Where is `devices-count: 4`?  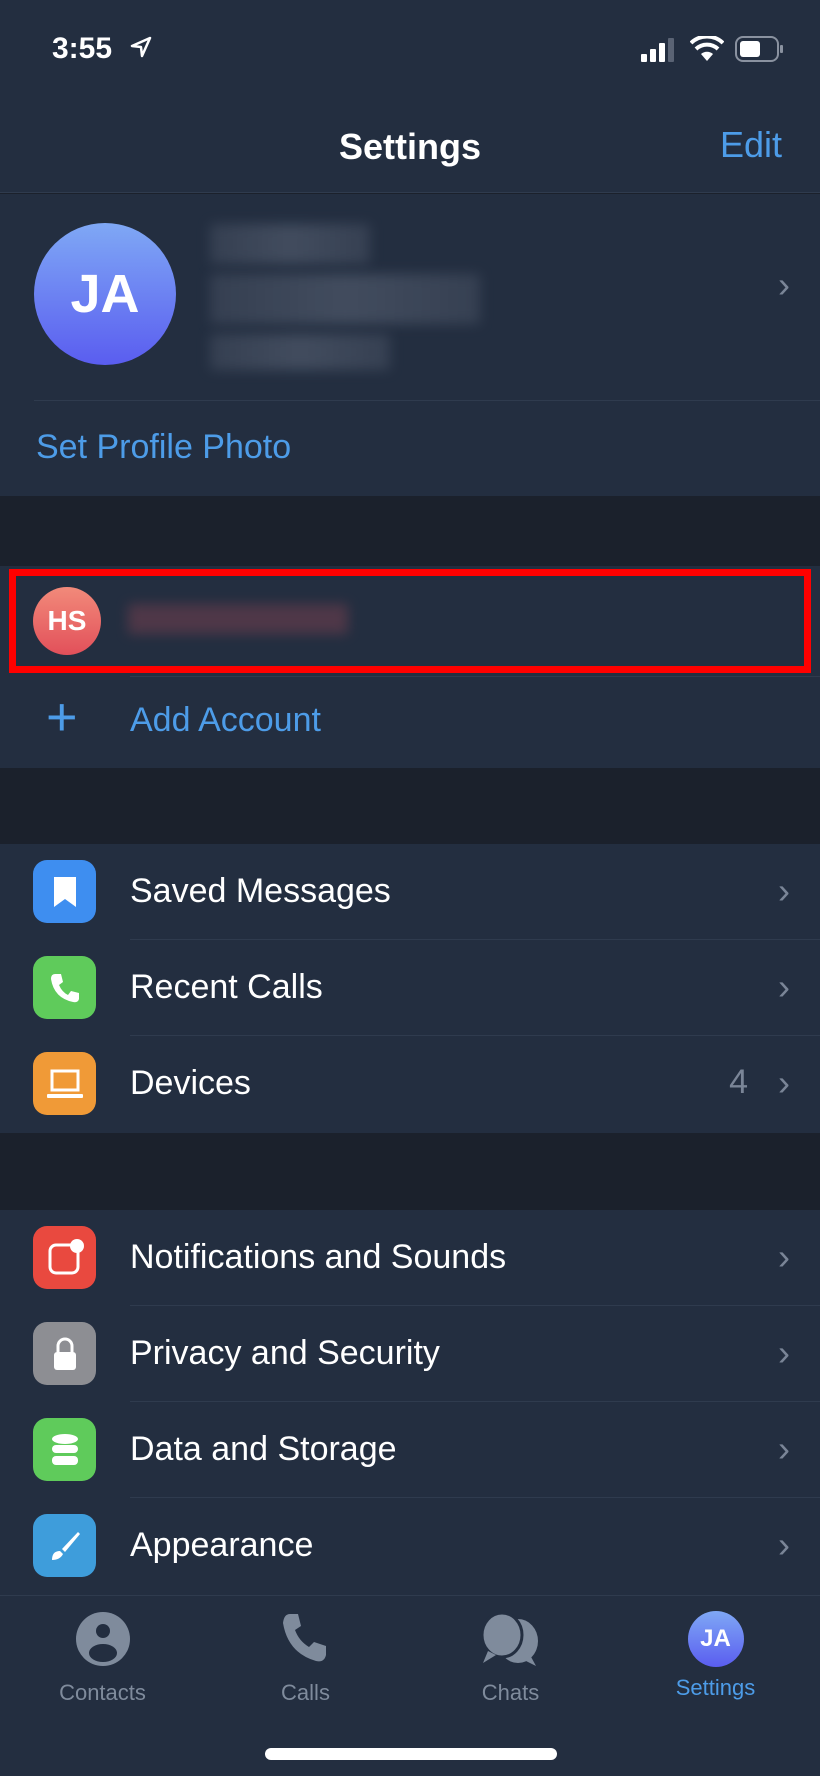 devices-count: 4 is located at coordinates (738, 1082).